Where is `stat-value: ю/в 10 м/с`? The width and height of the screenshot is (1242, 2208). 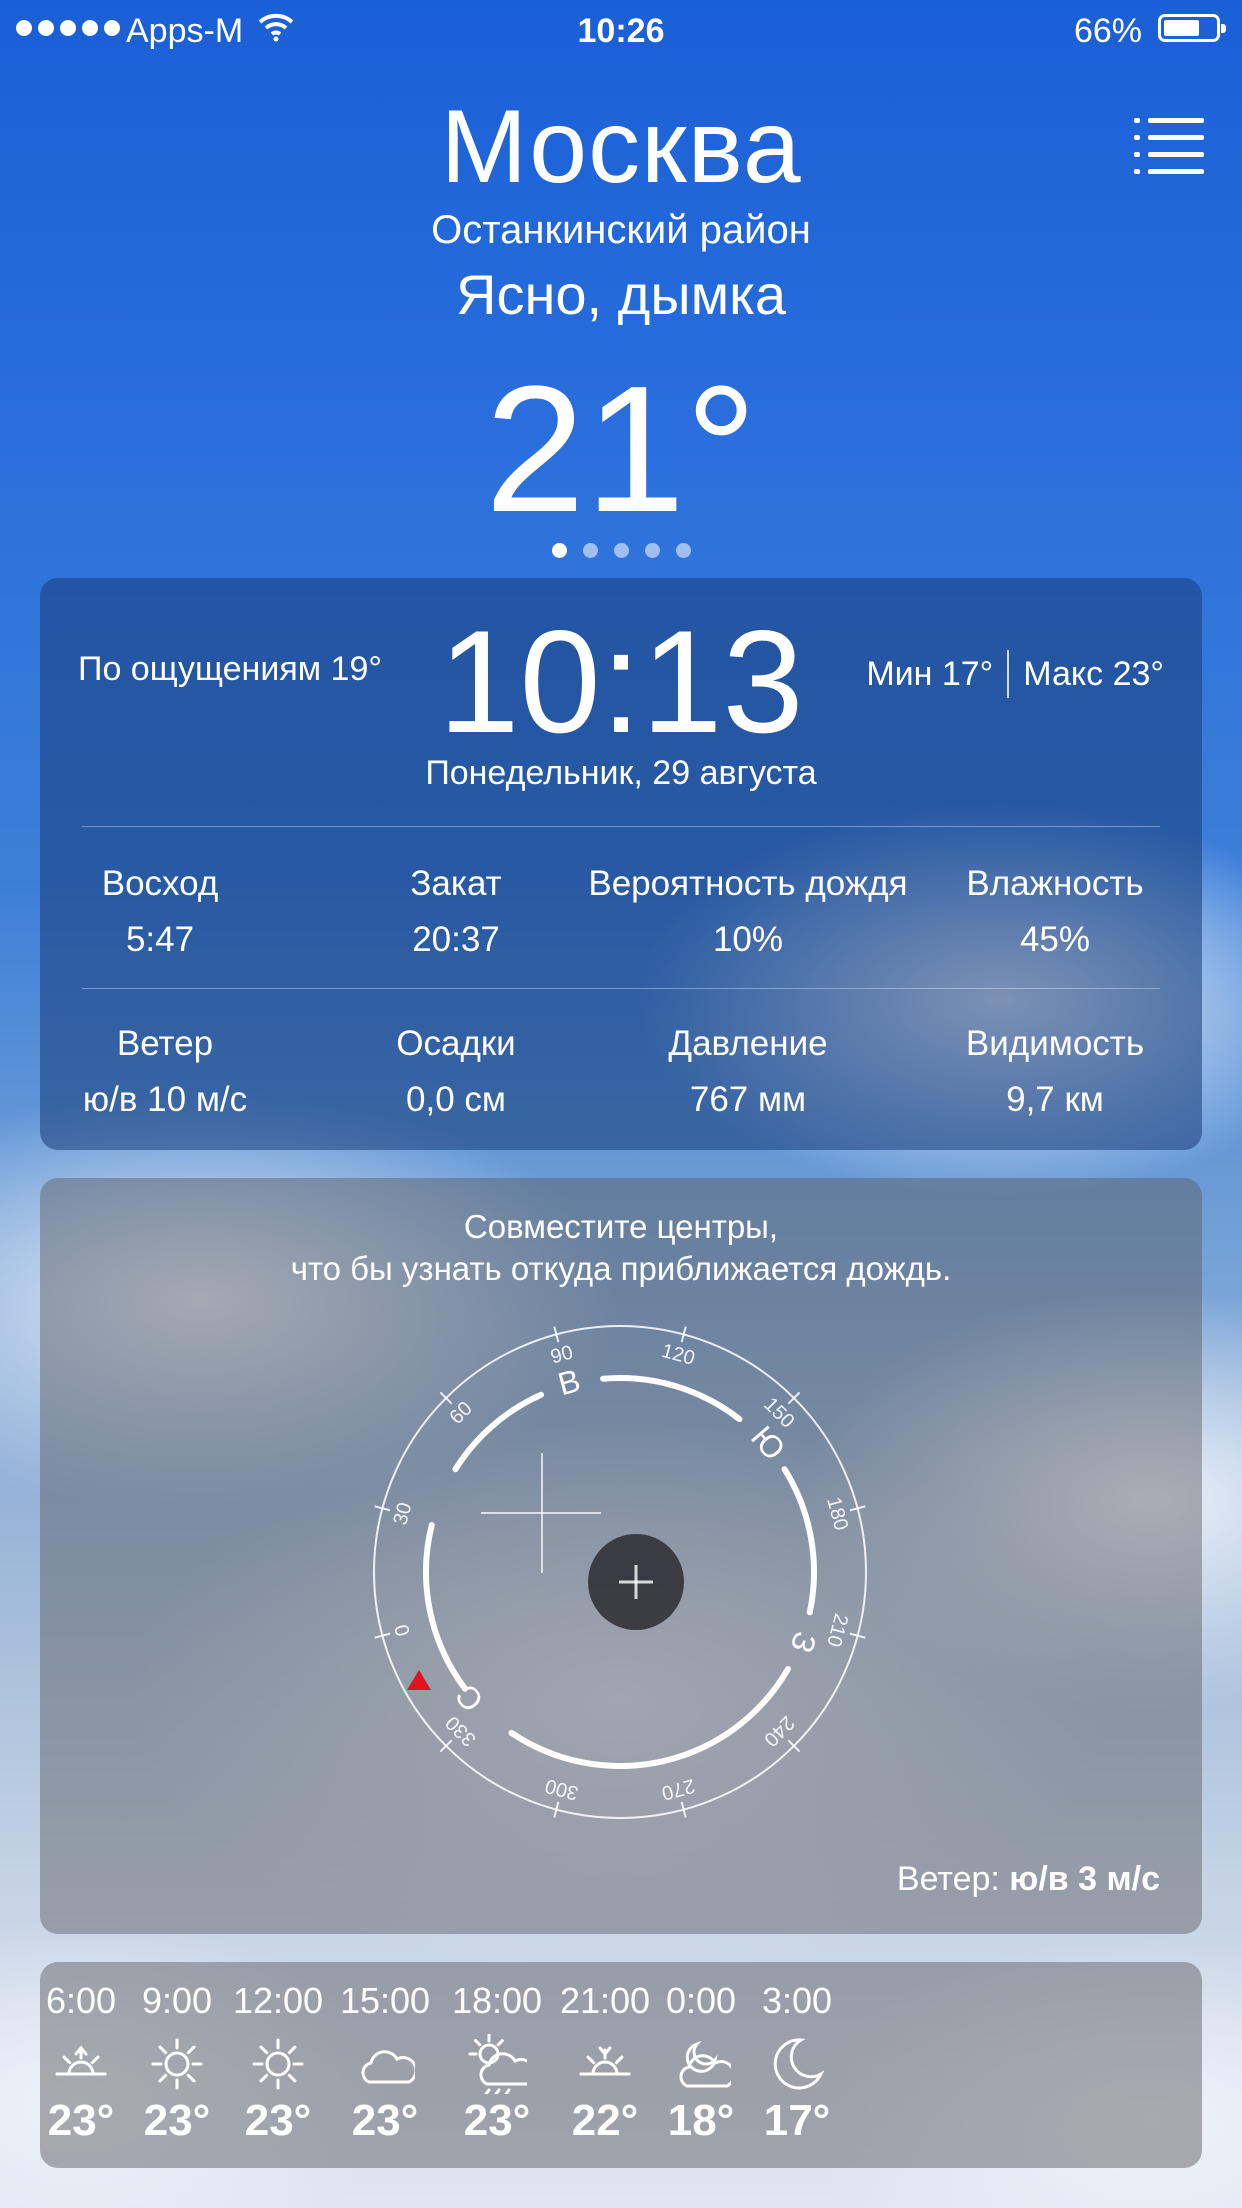 stat-value: ю/в 10 м/с is located at coordinates (165, 1099).